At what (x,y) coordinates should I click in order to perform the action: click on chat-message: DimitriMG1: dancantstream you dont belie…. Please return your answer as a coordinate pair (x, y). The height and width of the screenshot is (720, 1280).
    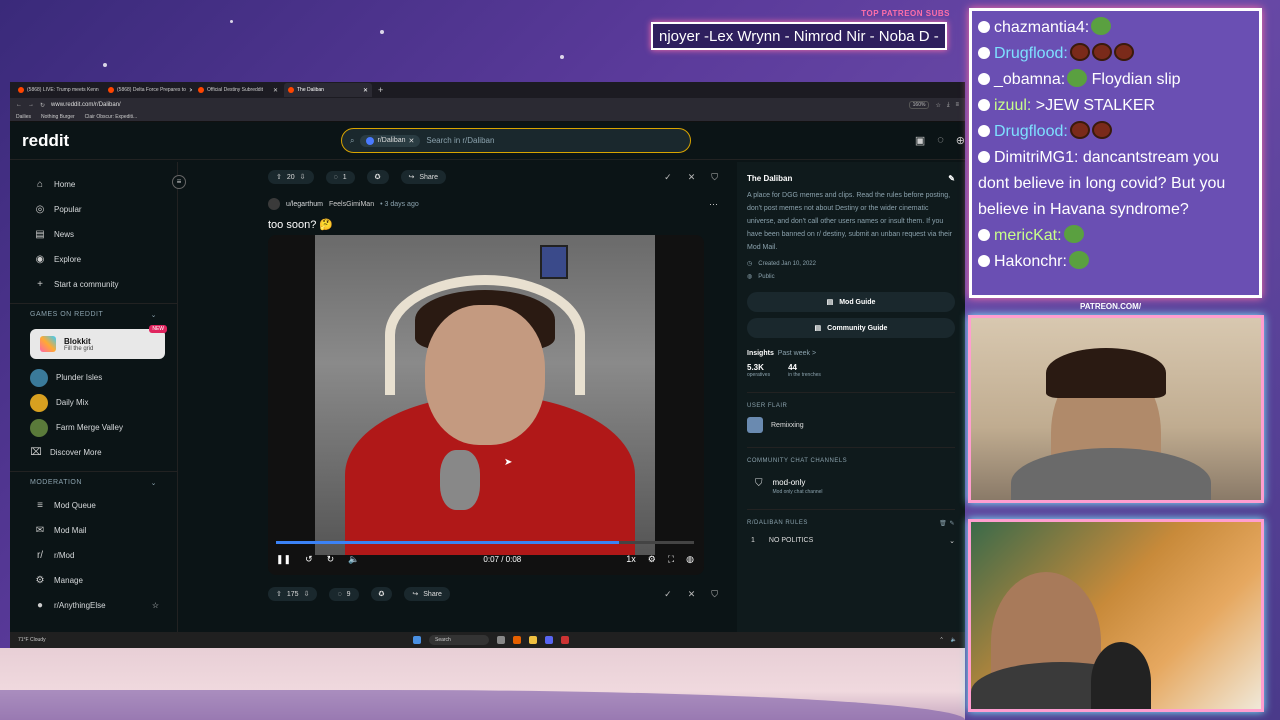
    Looking at the image, I should click on (1115, 184).